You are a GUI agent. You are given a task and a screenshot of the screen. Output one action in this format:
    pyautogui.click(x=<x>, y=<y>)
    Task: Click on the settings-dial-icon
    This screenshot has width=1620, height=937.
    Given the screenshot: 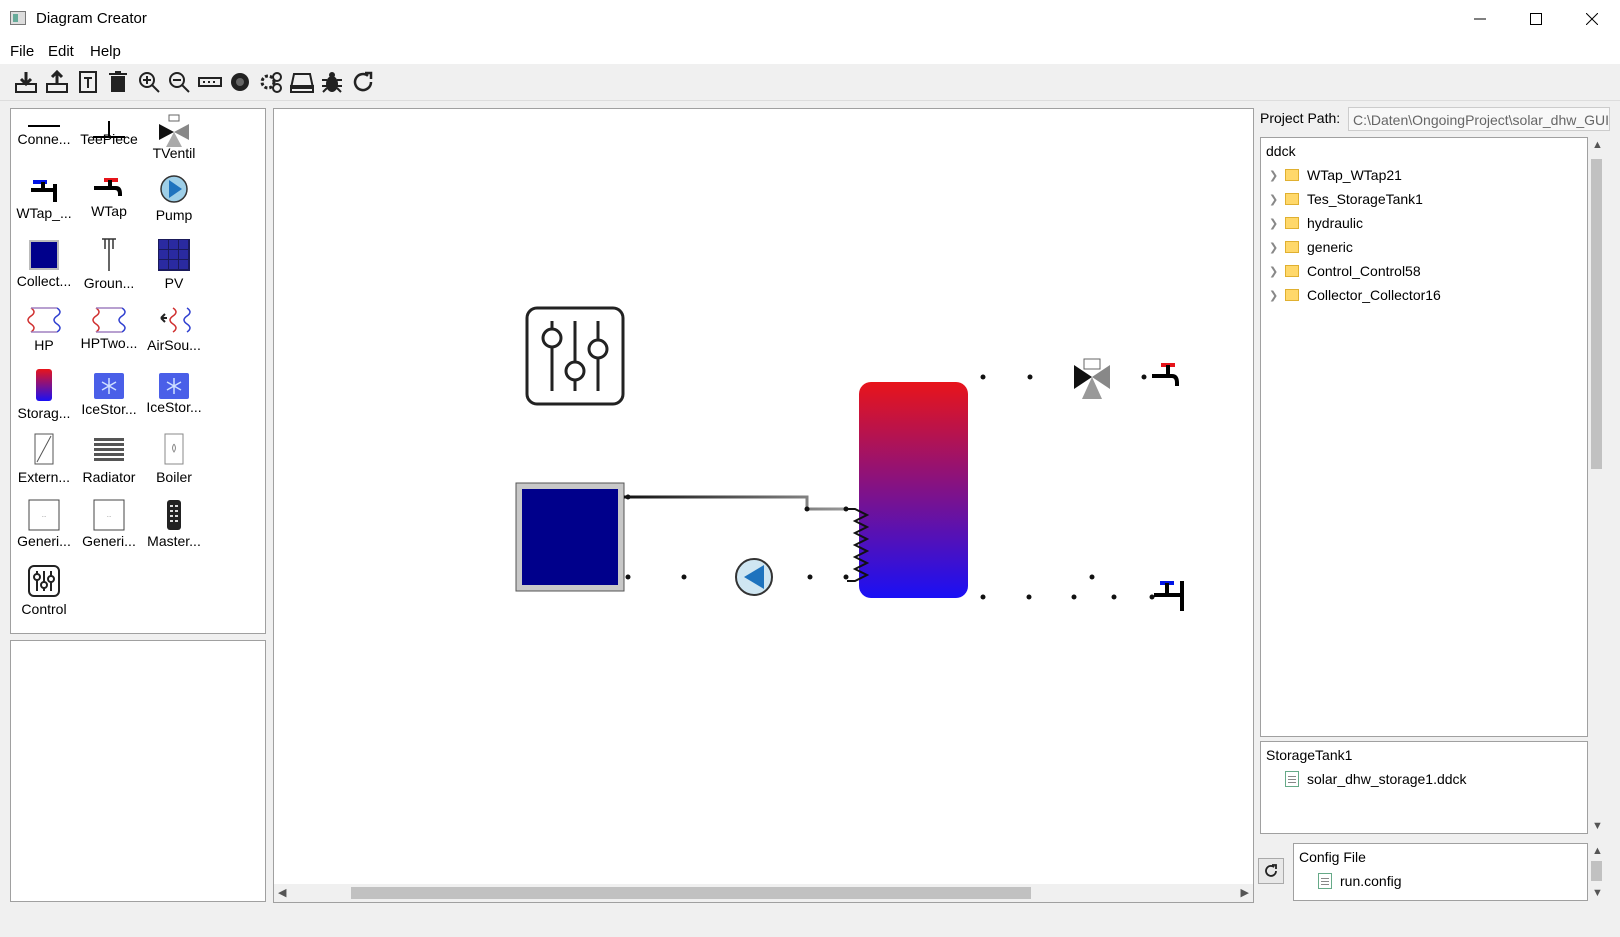 What is the action you would take?
    pyautogui.click(x=240, y=82)
    